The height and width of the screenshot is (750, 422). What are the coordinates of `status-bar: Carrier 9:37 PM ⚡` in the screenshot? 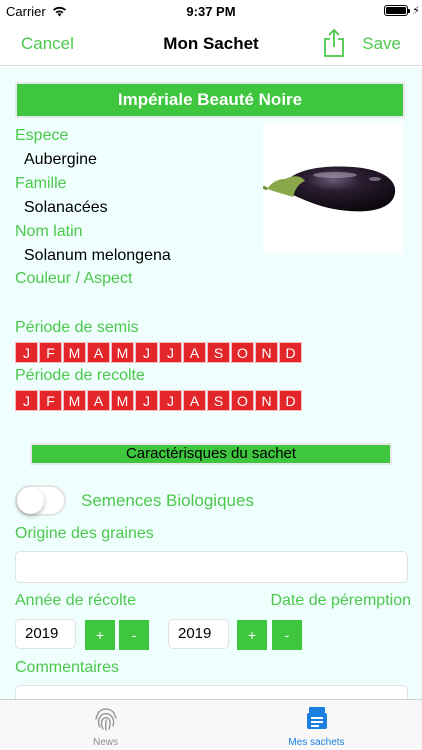 It's located at (211, 11).